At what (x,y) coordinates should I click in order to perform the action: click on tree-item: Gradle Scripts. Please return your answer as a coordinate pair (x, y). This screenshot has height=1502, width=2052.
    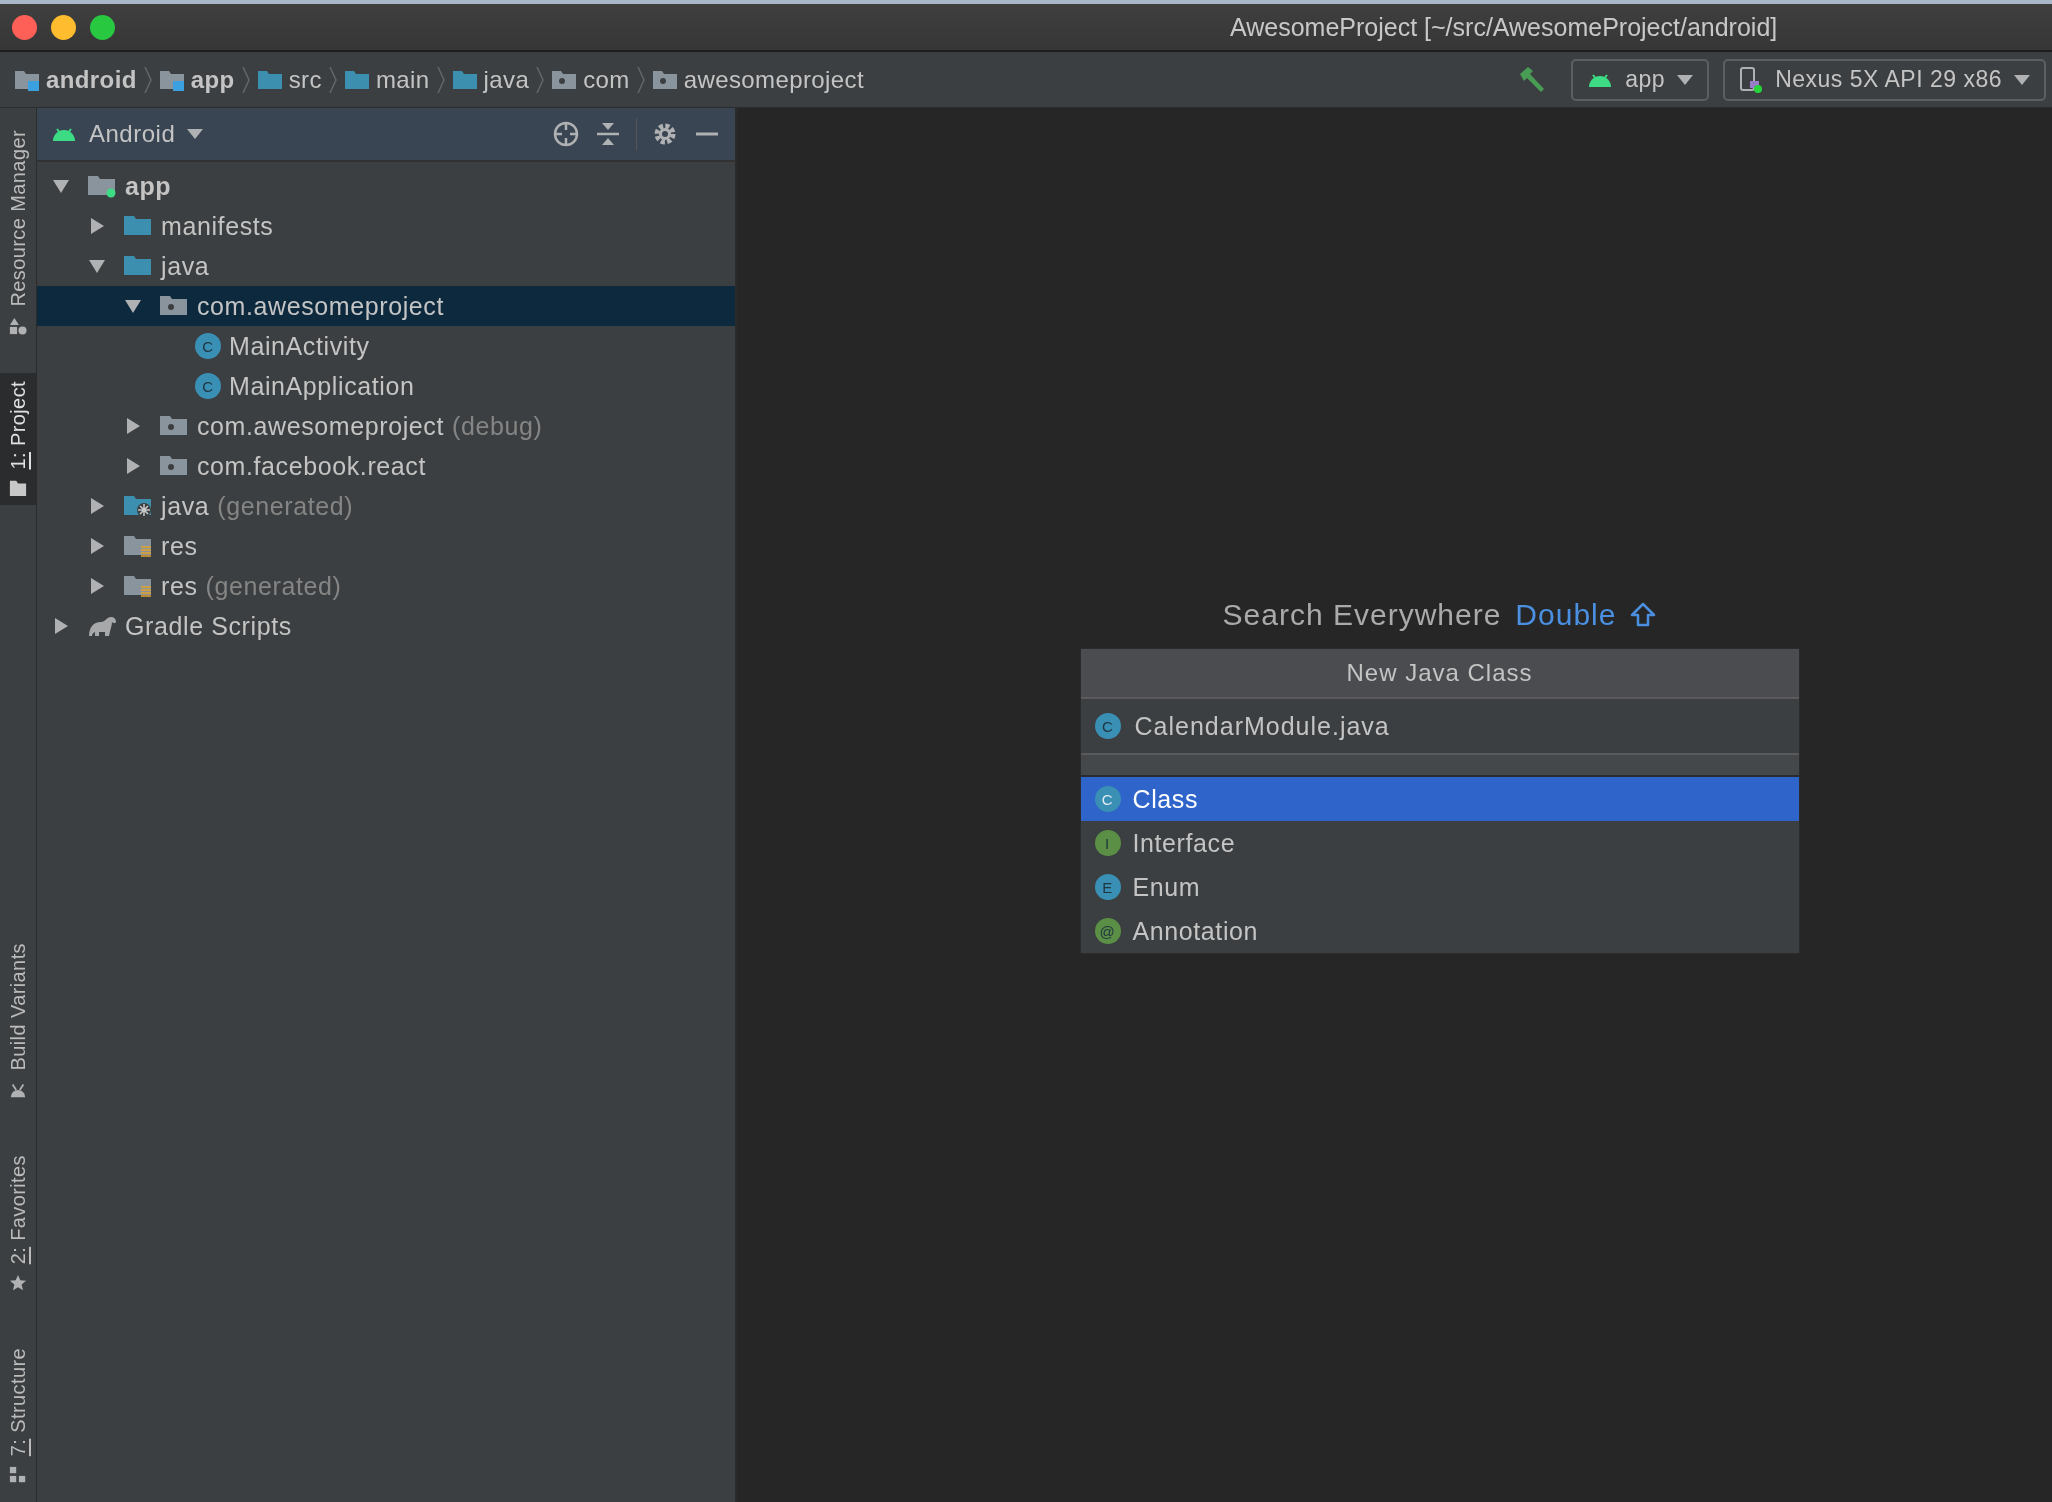
    Looking at the image, I should click on (386, 626).